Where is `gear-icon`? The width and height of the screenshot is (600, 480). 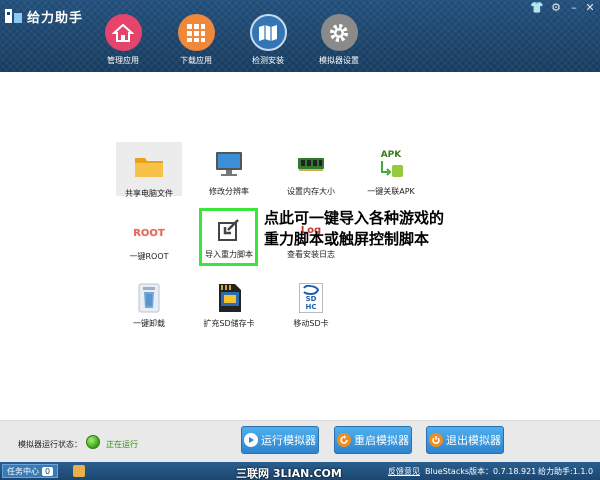
gear-icon is located at coordinates (339, 32).